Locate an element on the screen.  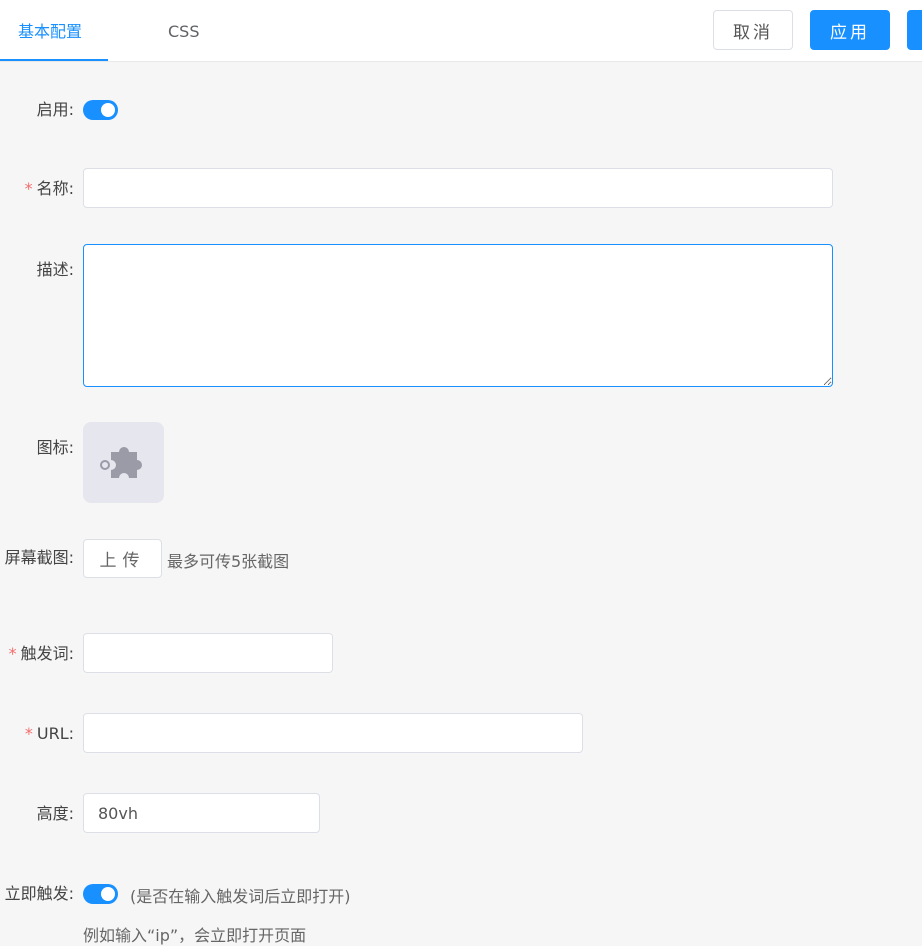
enabled-toggle is located at coordinates (100, 110).